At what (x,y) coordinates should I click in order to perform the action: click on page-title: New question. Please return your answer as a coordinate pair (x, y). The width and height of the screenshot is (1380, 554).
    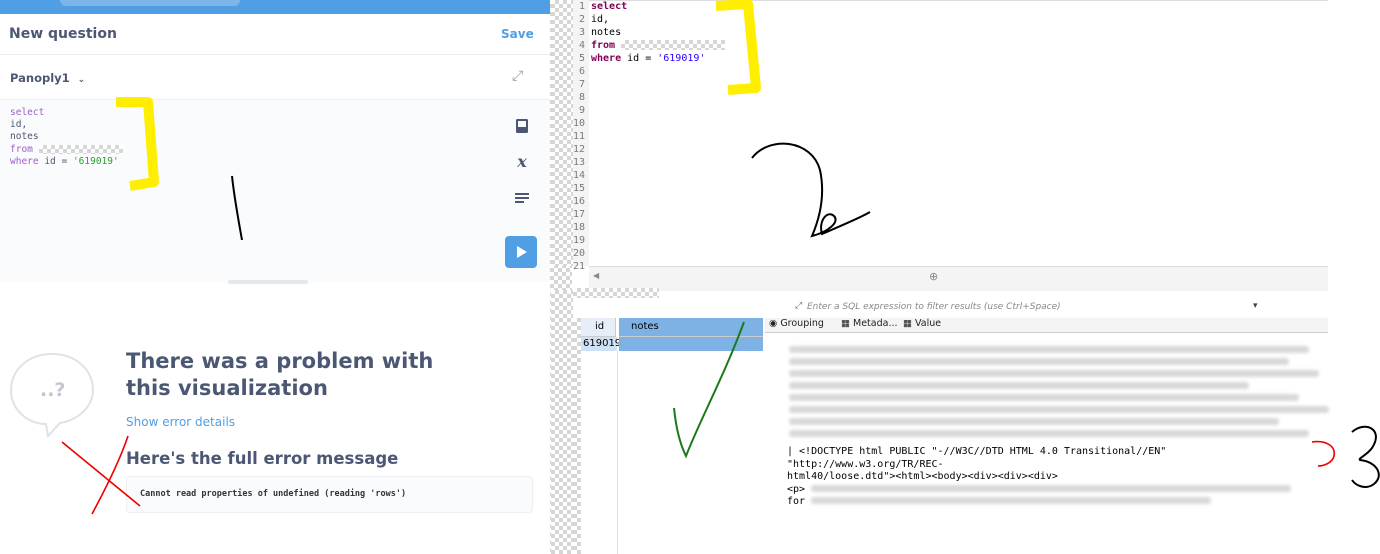
    Looking at the image, I should click on (63, 34).